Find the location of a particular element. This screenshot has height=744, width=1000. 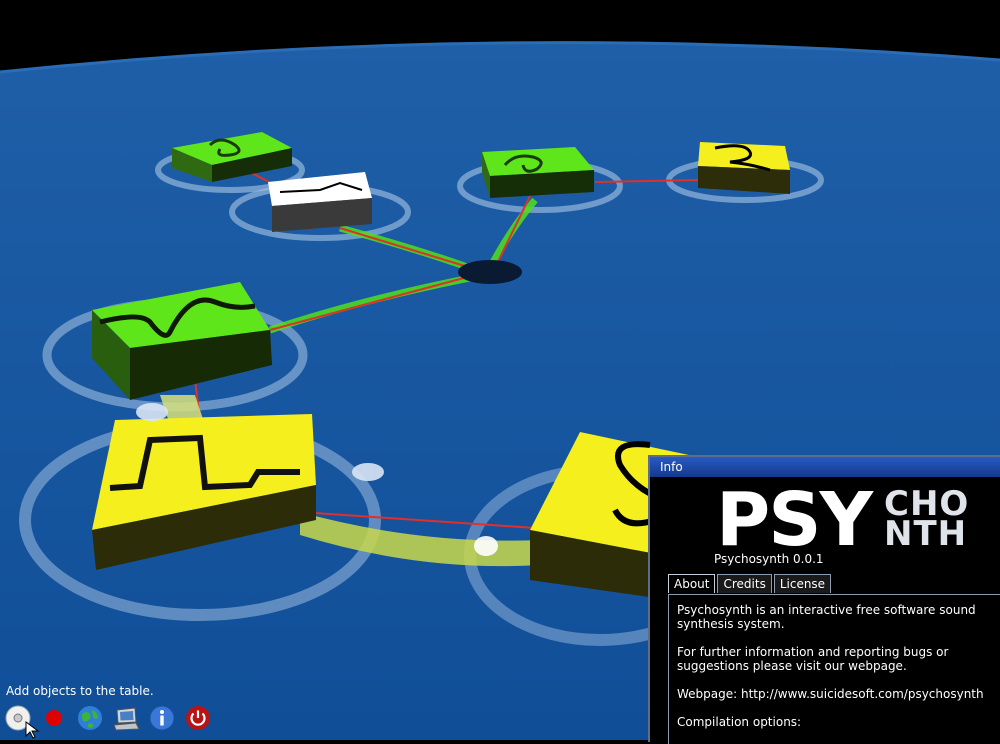

module-yellow-small is located at coordinates (744, 168).